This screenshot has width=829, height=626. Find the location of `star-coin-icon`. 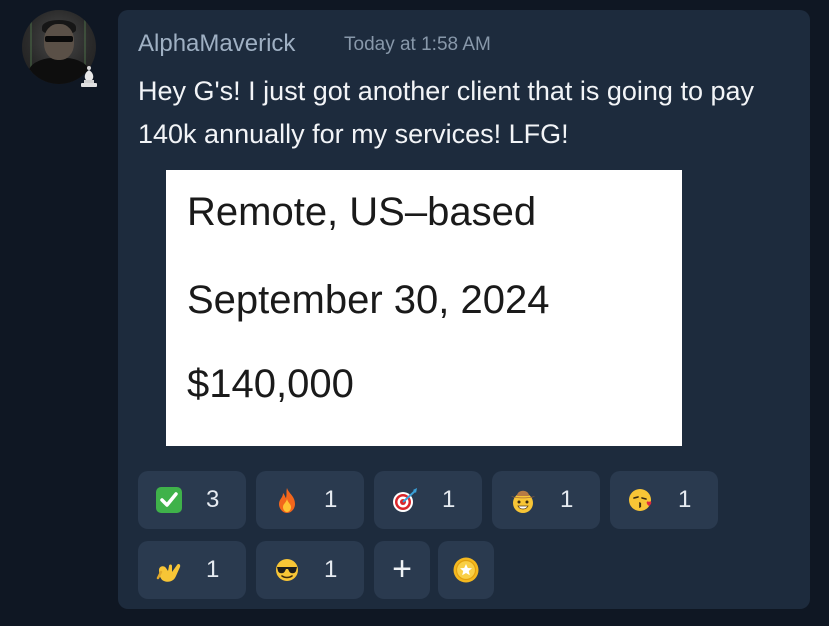

star-coin-icon is located at coordinates (466, 570).